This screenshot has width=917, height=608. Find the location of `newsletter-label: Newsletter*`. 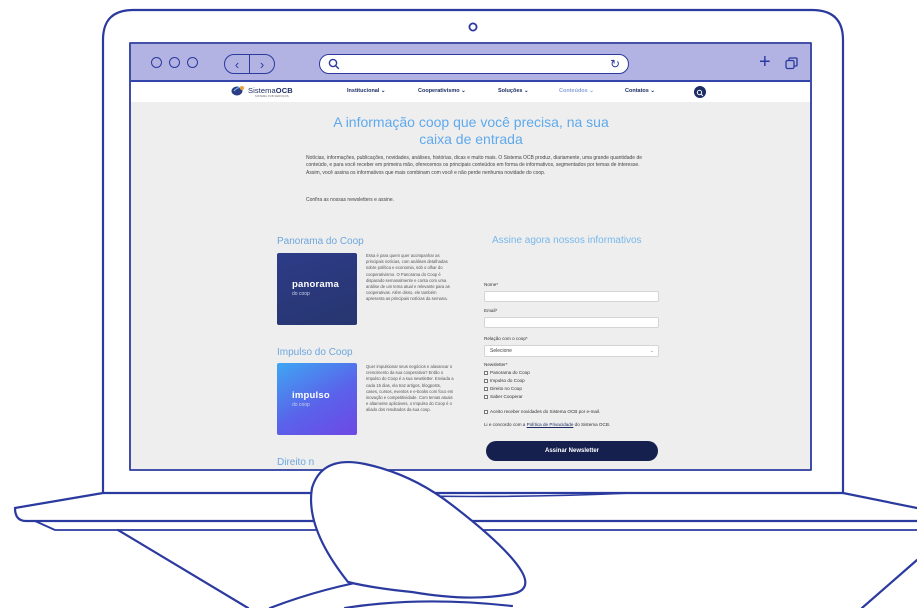

newsletter-label: Newsletter* is located at coordinates (496, 364).